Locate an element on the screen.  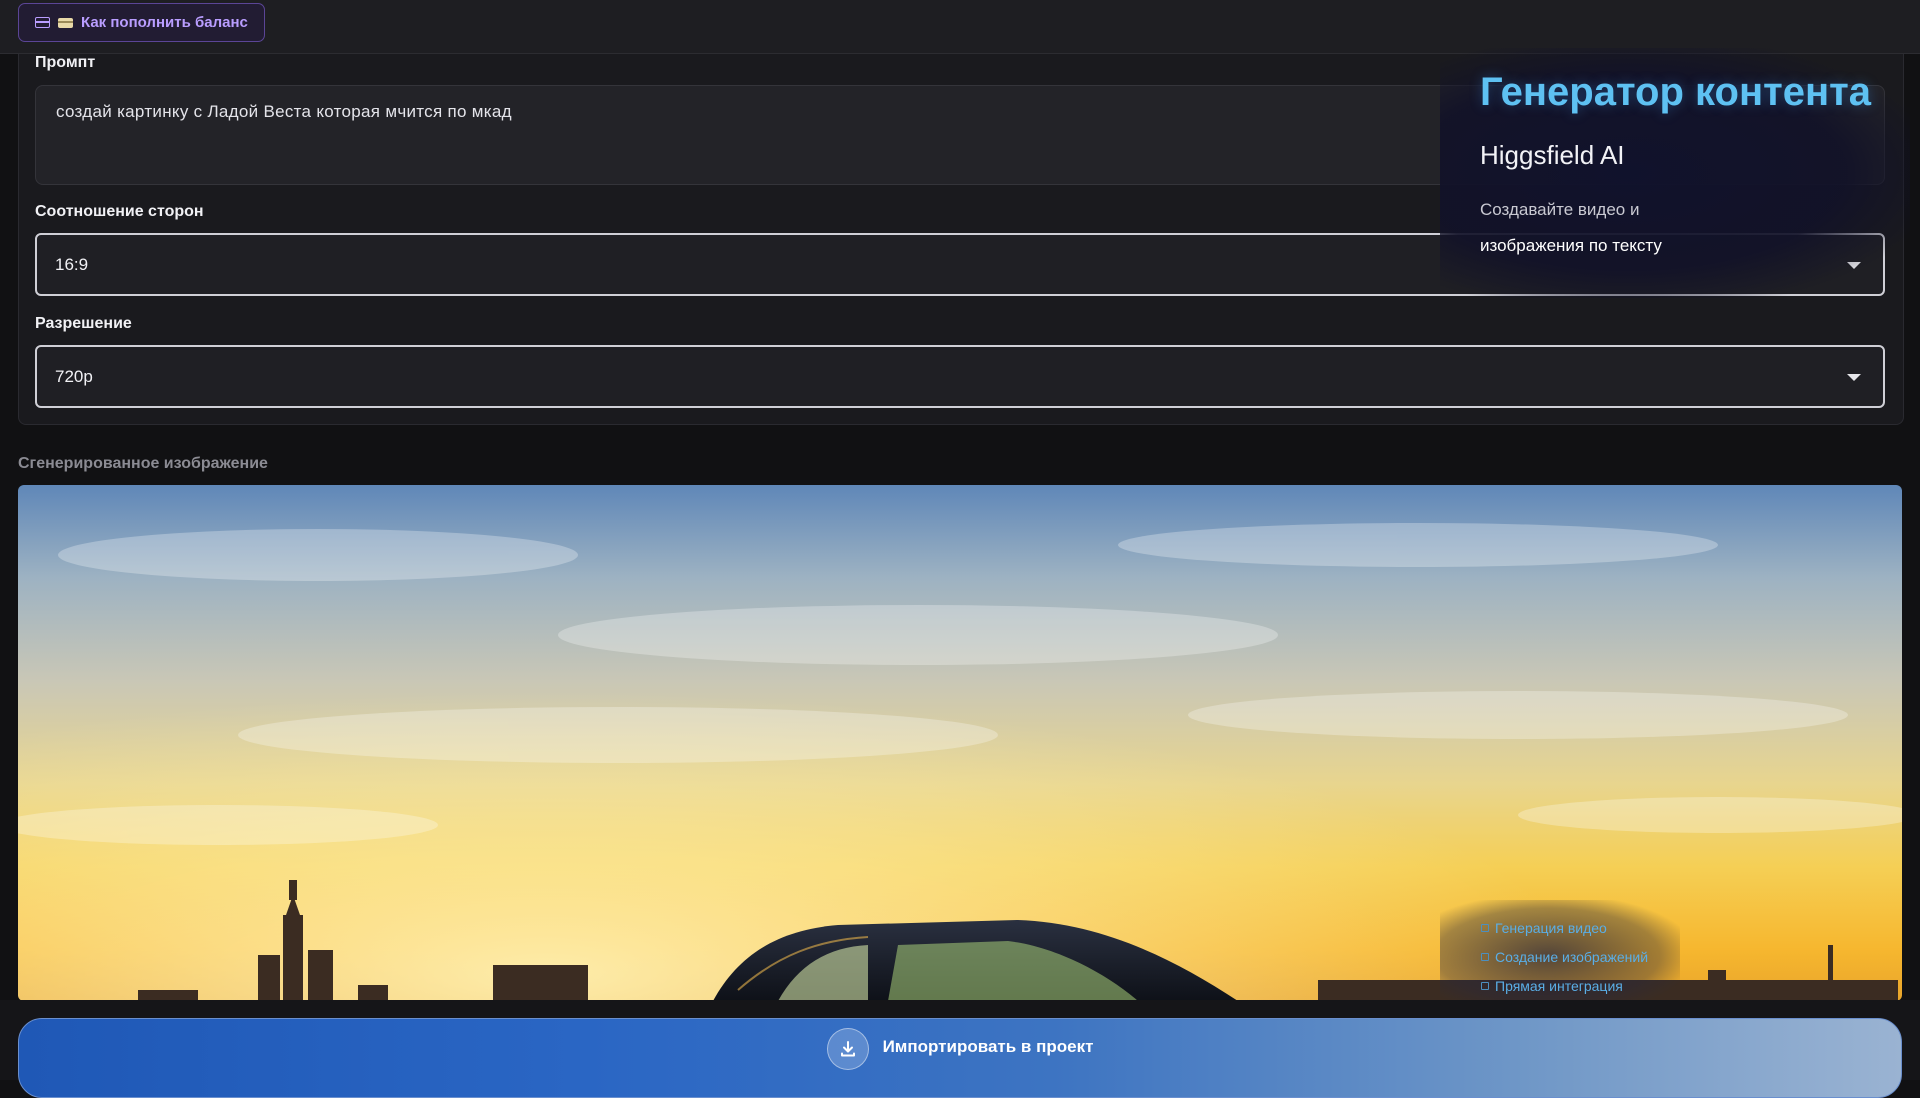
chevron-down-icon is located at coordinates (1854, 377).